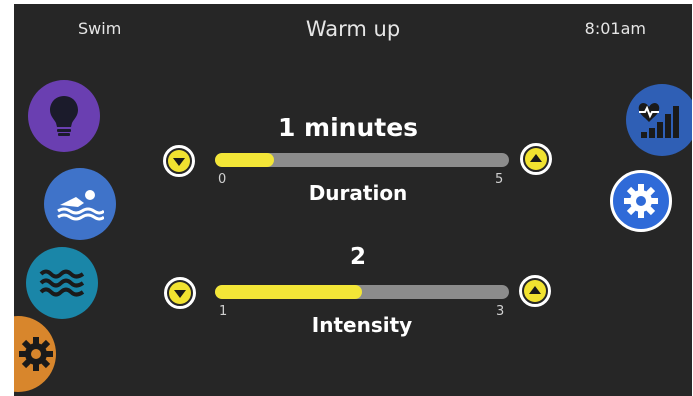 This screenshot has width=693, height=396. I want to click on clock: 8:01am, so click(615, 28).